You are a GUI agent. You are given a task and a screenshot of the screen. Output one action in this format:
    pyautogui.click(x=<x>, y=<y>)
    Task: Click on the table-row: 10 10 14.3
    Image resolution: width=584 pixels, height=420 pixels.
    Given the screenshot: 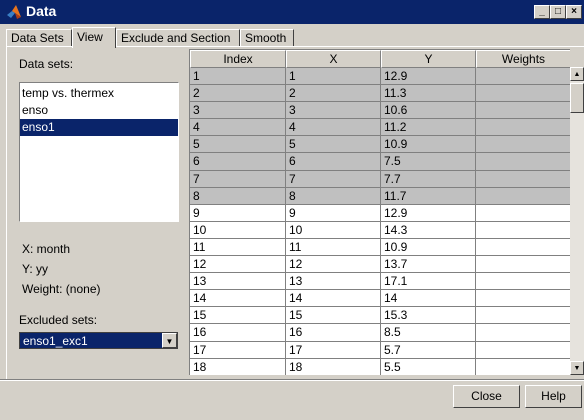 What is the action you would take?
    pyautogui.click(x=380, y=230)
    